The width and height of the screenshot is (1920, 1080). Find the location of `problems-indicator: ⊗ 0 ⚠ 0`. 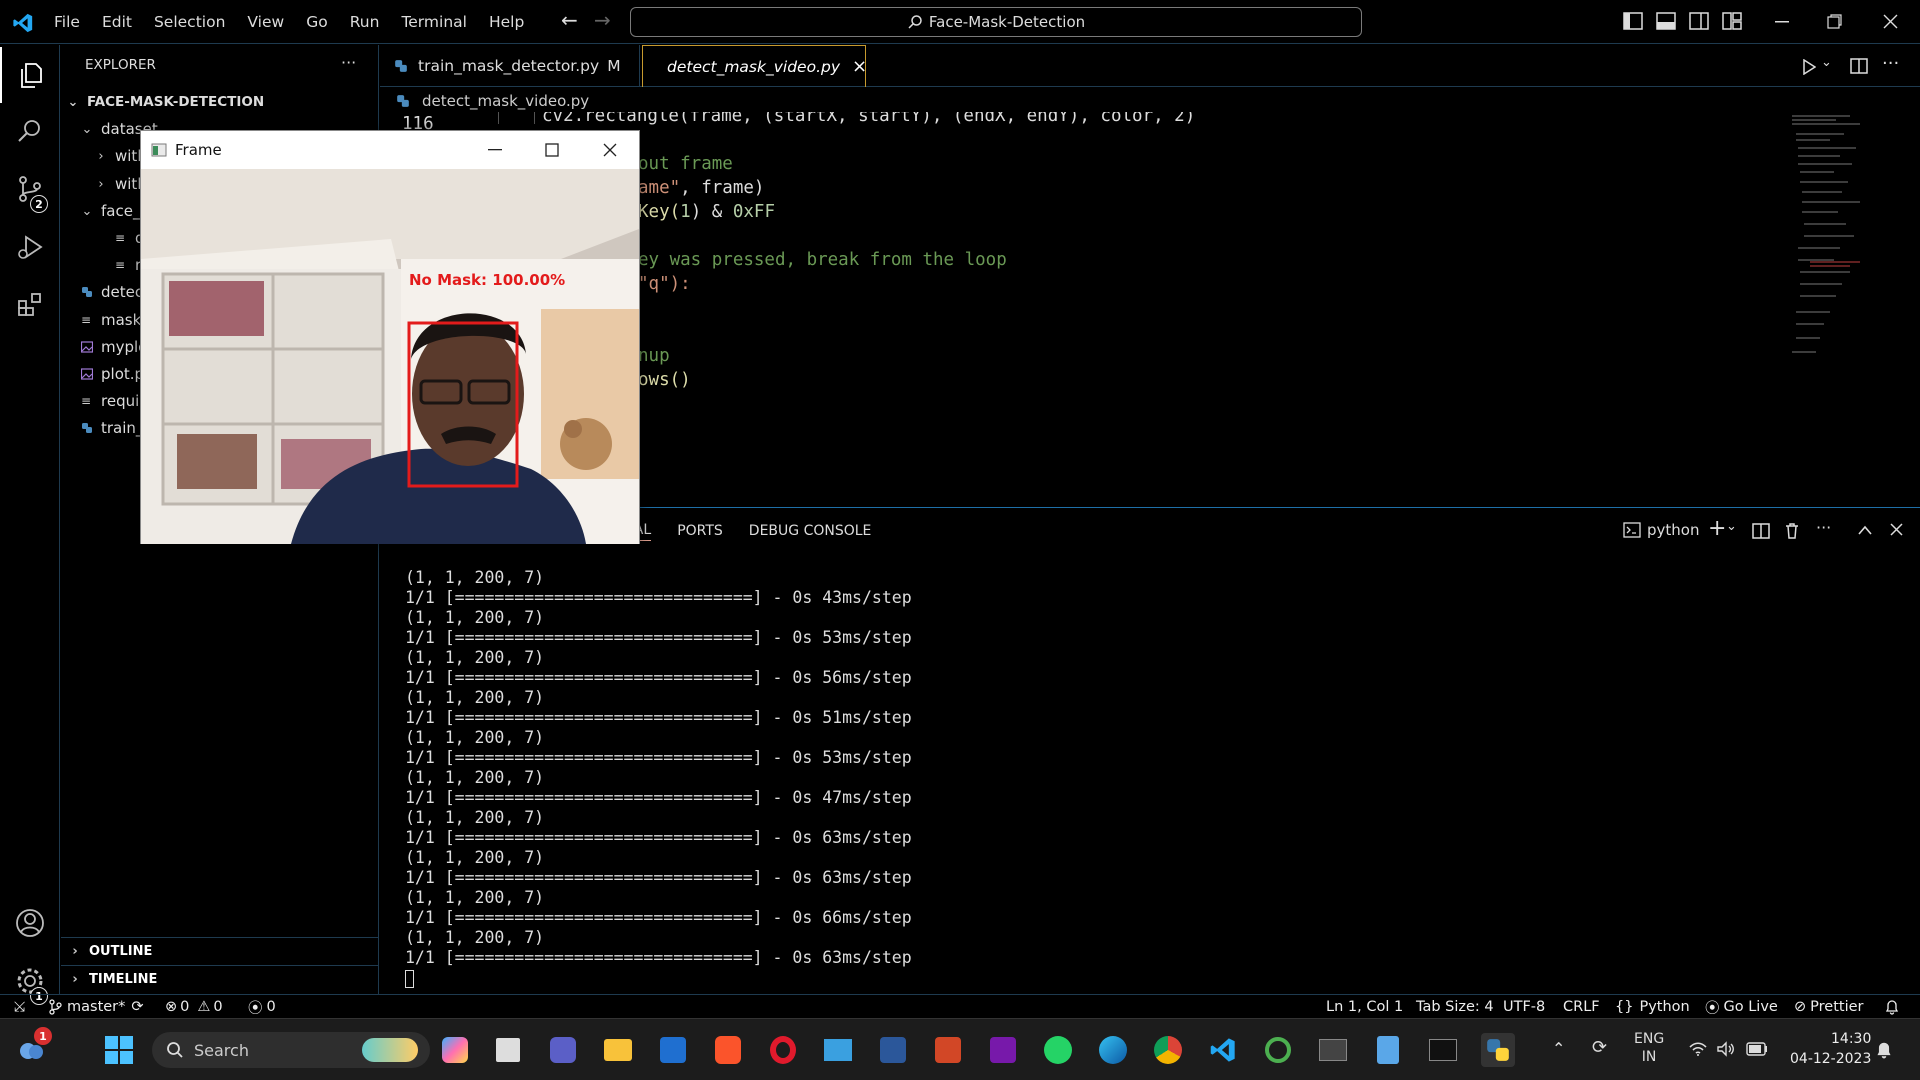

problems-indicator: ⊗ 0 ⚠ 0 is located at coordinates (194, 1007).